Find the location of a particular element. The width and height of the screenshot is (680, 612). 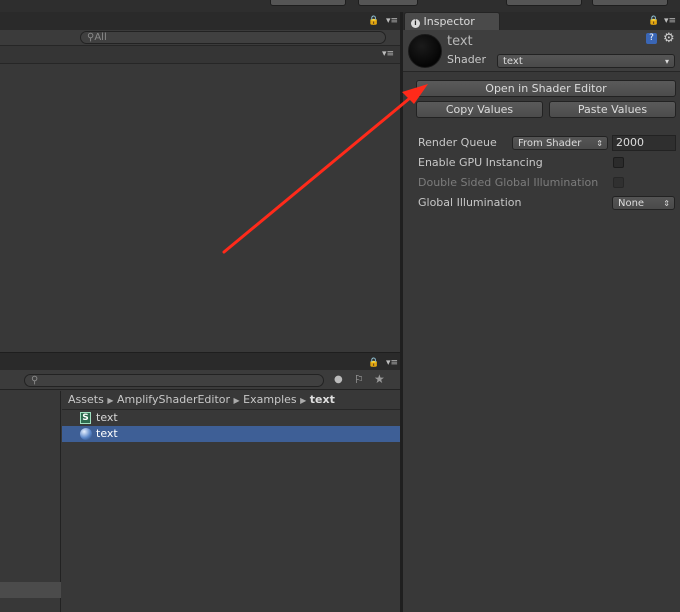

annotation-arrow-icon is located at coordinates (325, 169).